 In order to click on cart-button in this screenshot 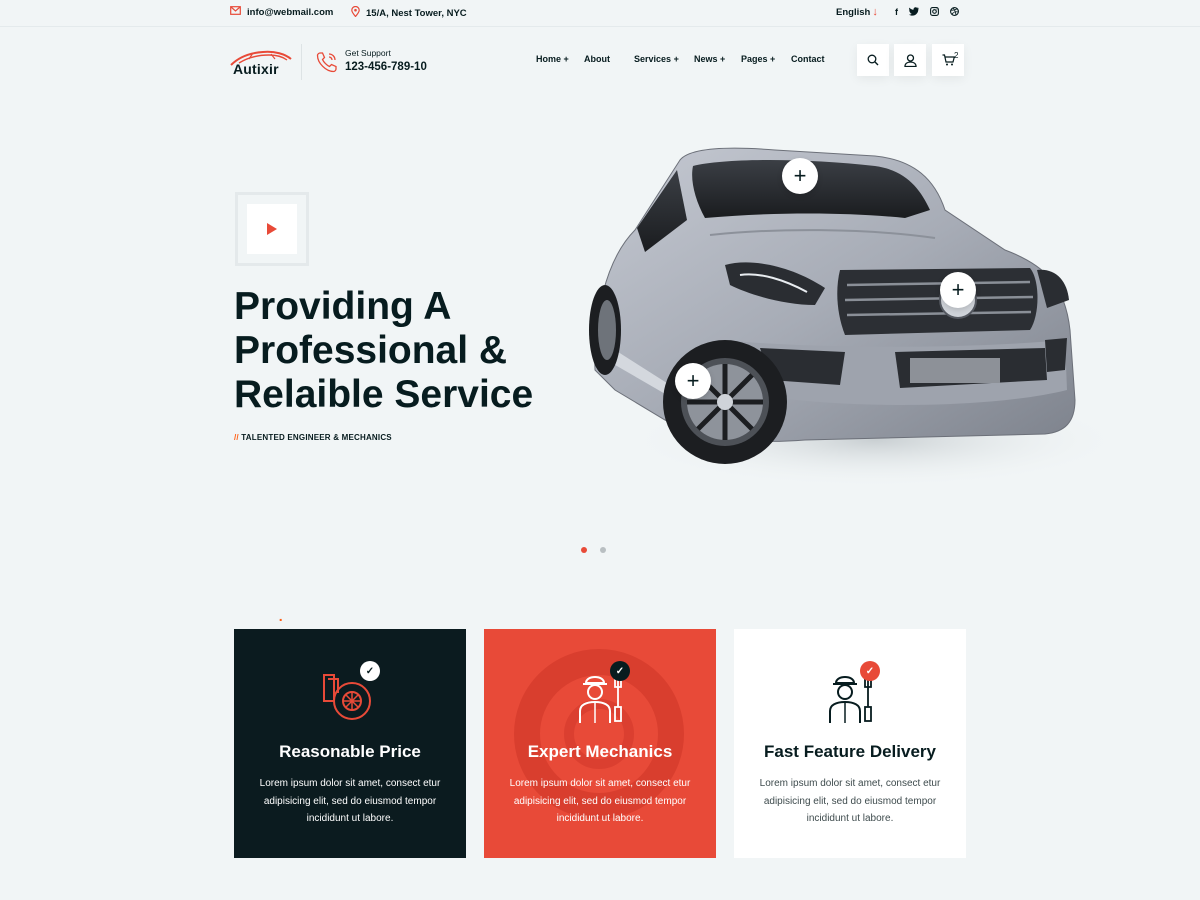, I will do `click(948, 60)`.